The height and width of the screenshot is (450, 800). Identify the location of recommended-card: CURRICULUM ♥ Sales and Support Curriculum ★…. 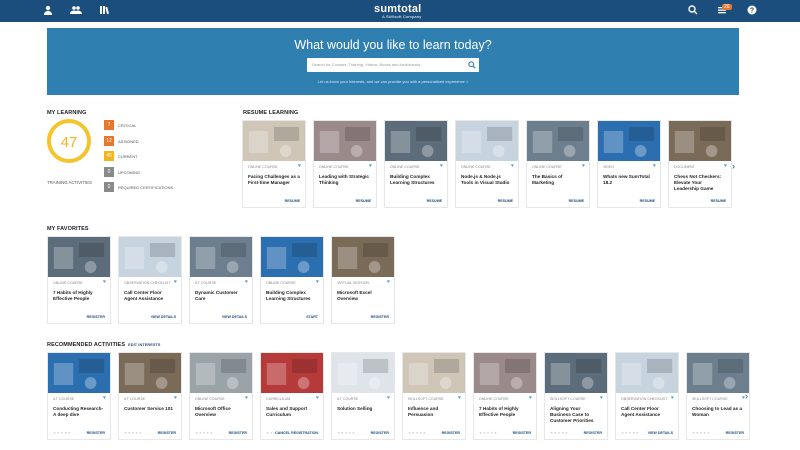
(292, 396).